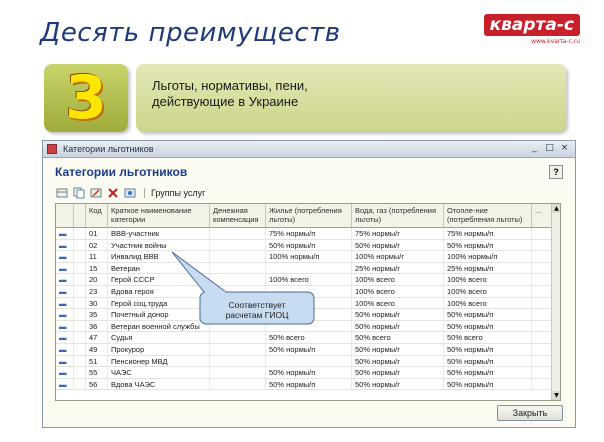 The image size is (604, 442). Describe the element at coordinates (556, 172) in the screenshot. I see `help-button: ?` at that location.